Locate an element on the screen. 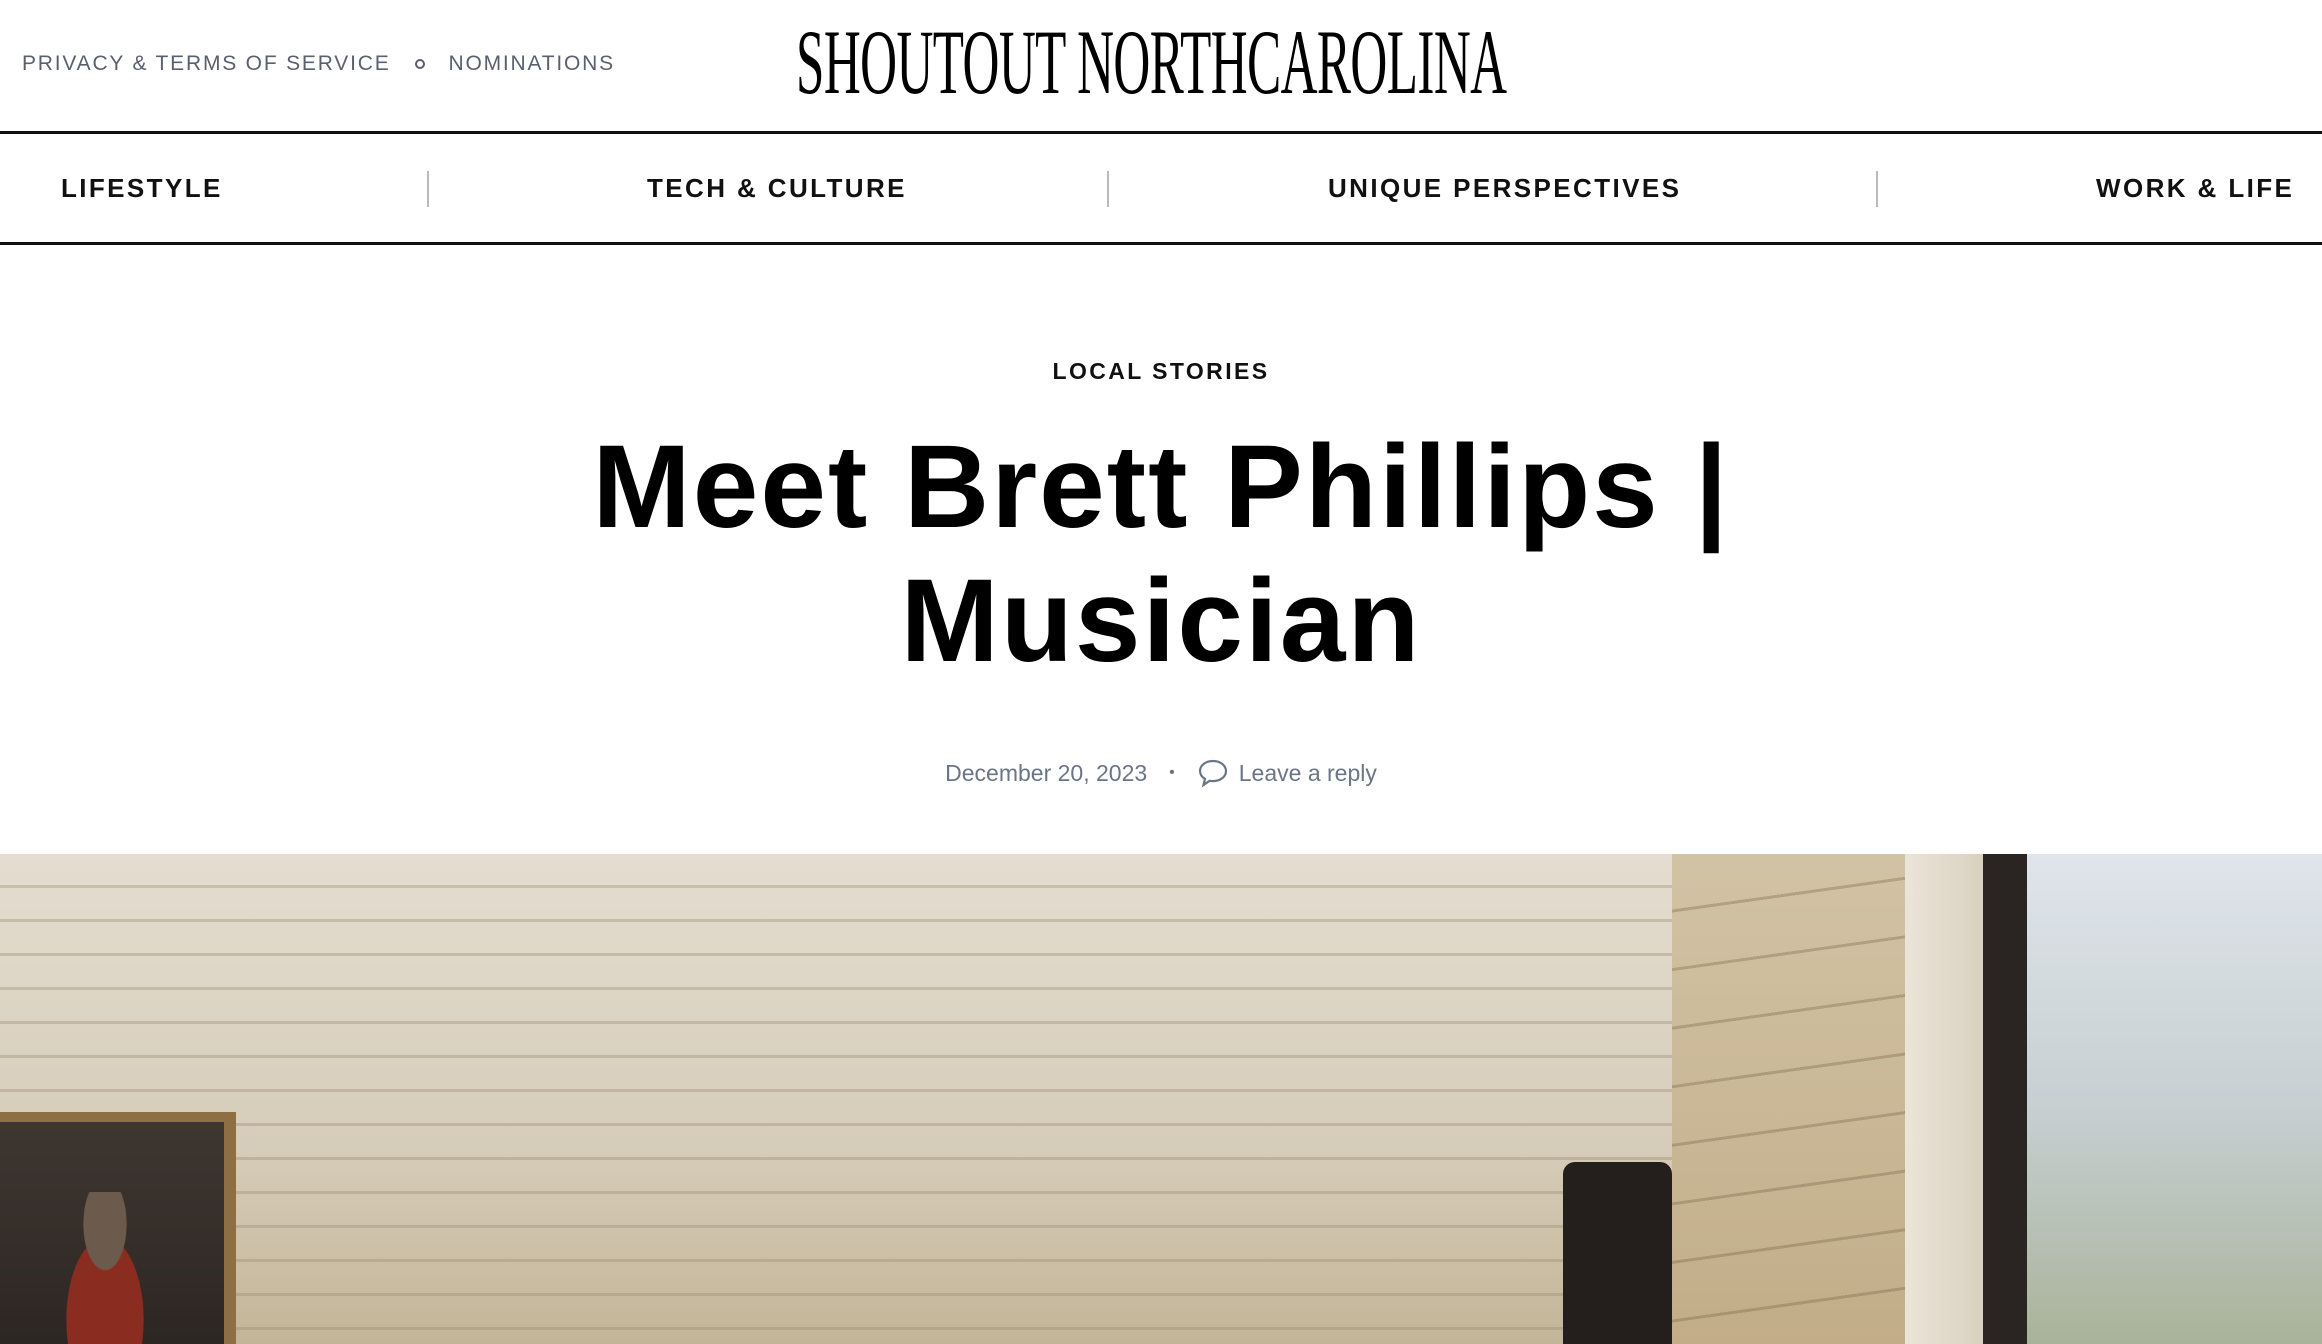 This screenshot has height=1344, width=2322. header-divider is located at coordinates (1161, 132).